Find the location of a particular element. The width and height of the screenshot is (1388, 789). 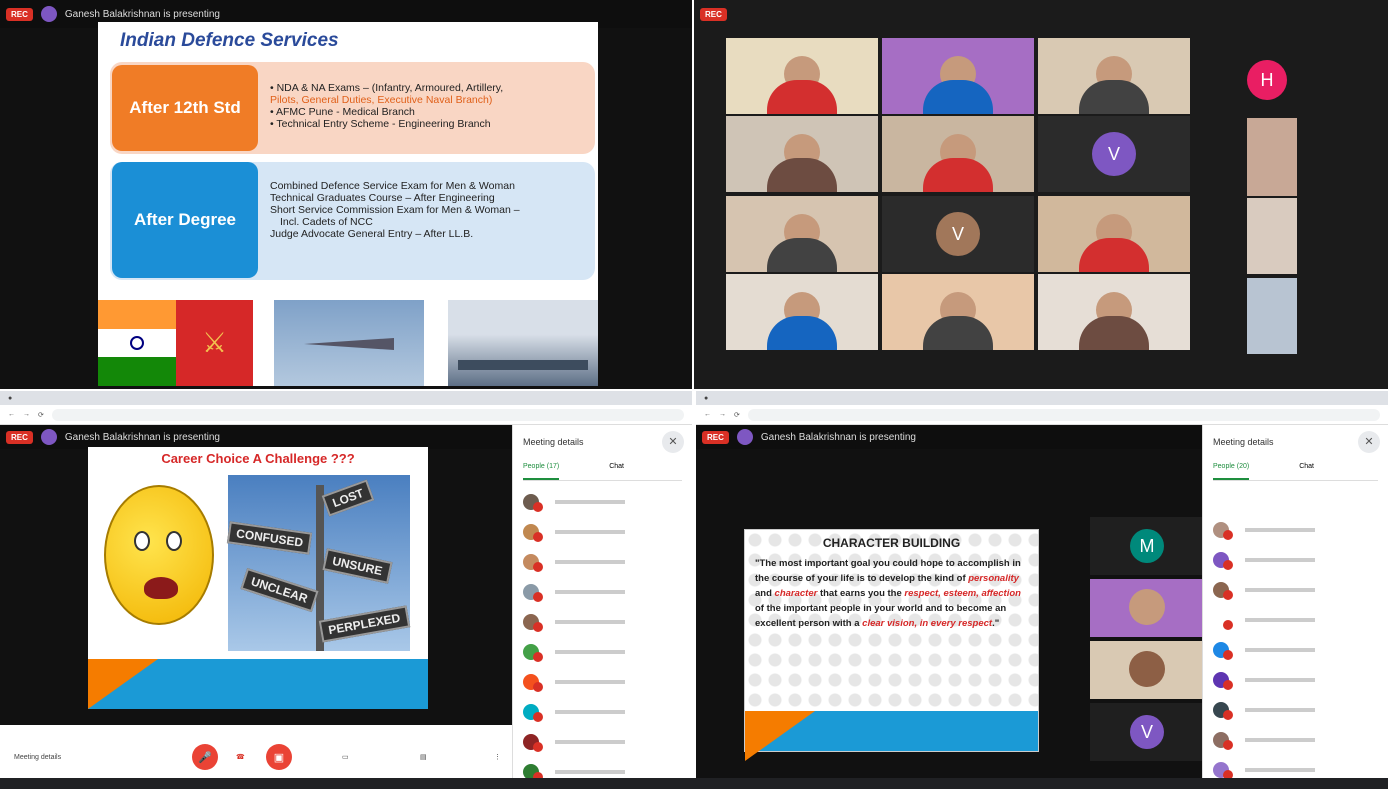

presenter-avatar is located at coordinates (744, 437).